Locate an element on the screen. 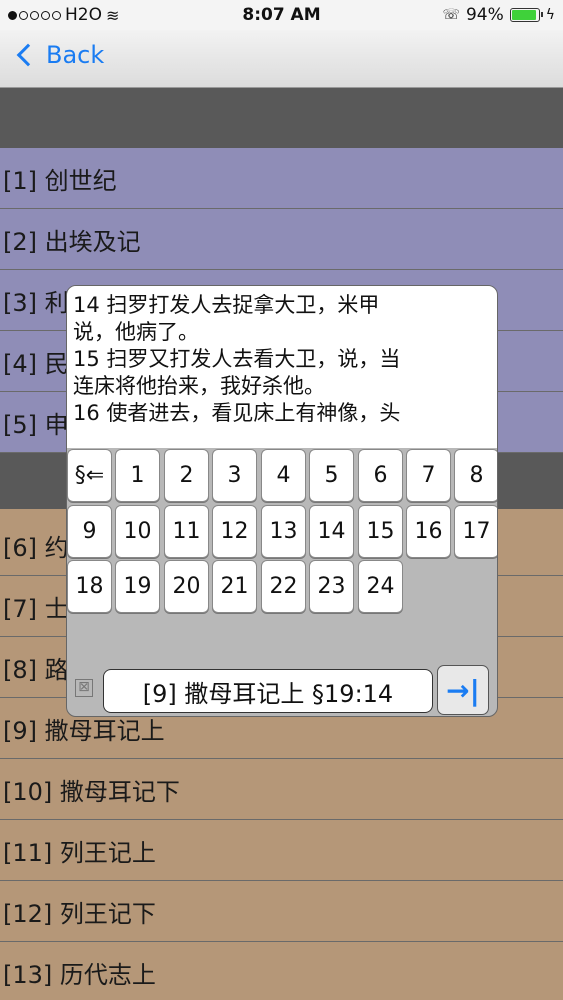 The width and height of the screenshot is (563, 1000). reference-field: [9] 撒母耳记上 §19:14 is located at coordinates (268, 691).